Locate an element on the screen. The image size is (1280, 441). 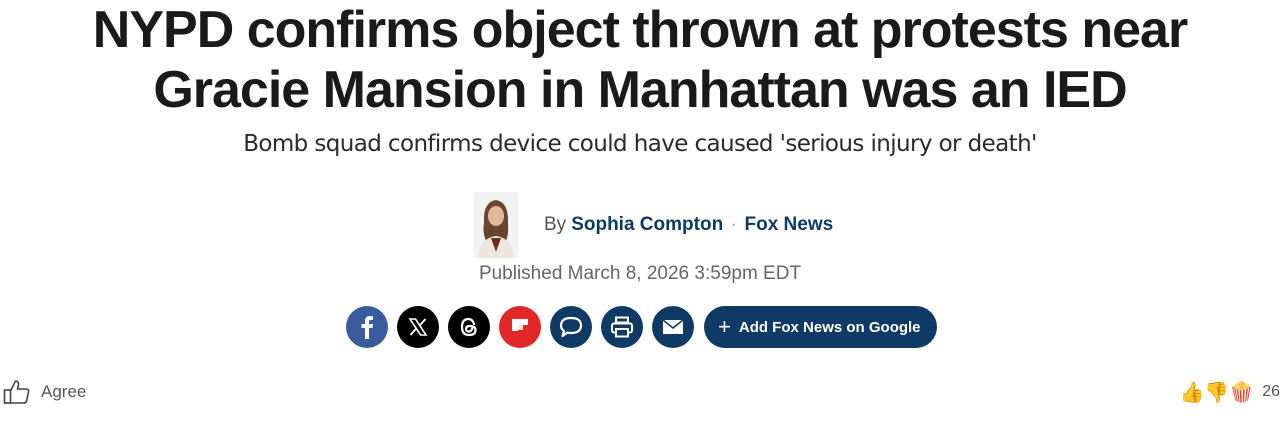
reaction-count: 26 is located at coordinates (1271, 391).